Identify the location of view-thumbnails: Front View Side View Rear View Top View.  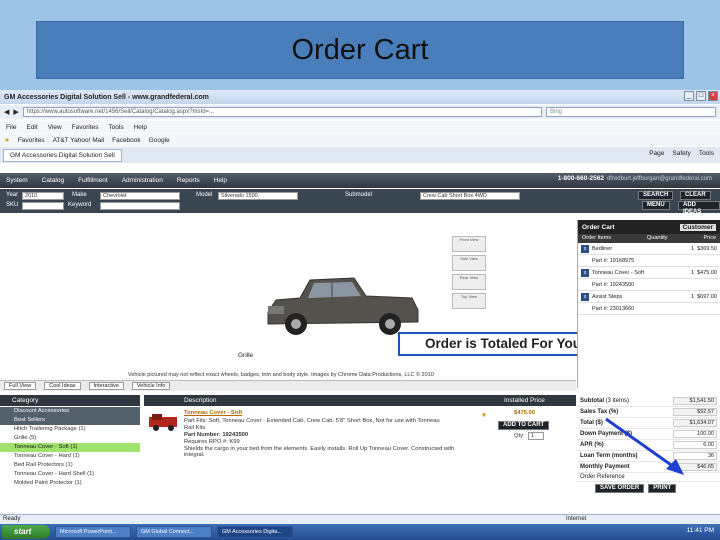
(469, 272).